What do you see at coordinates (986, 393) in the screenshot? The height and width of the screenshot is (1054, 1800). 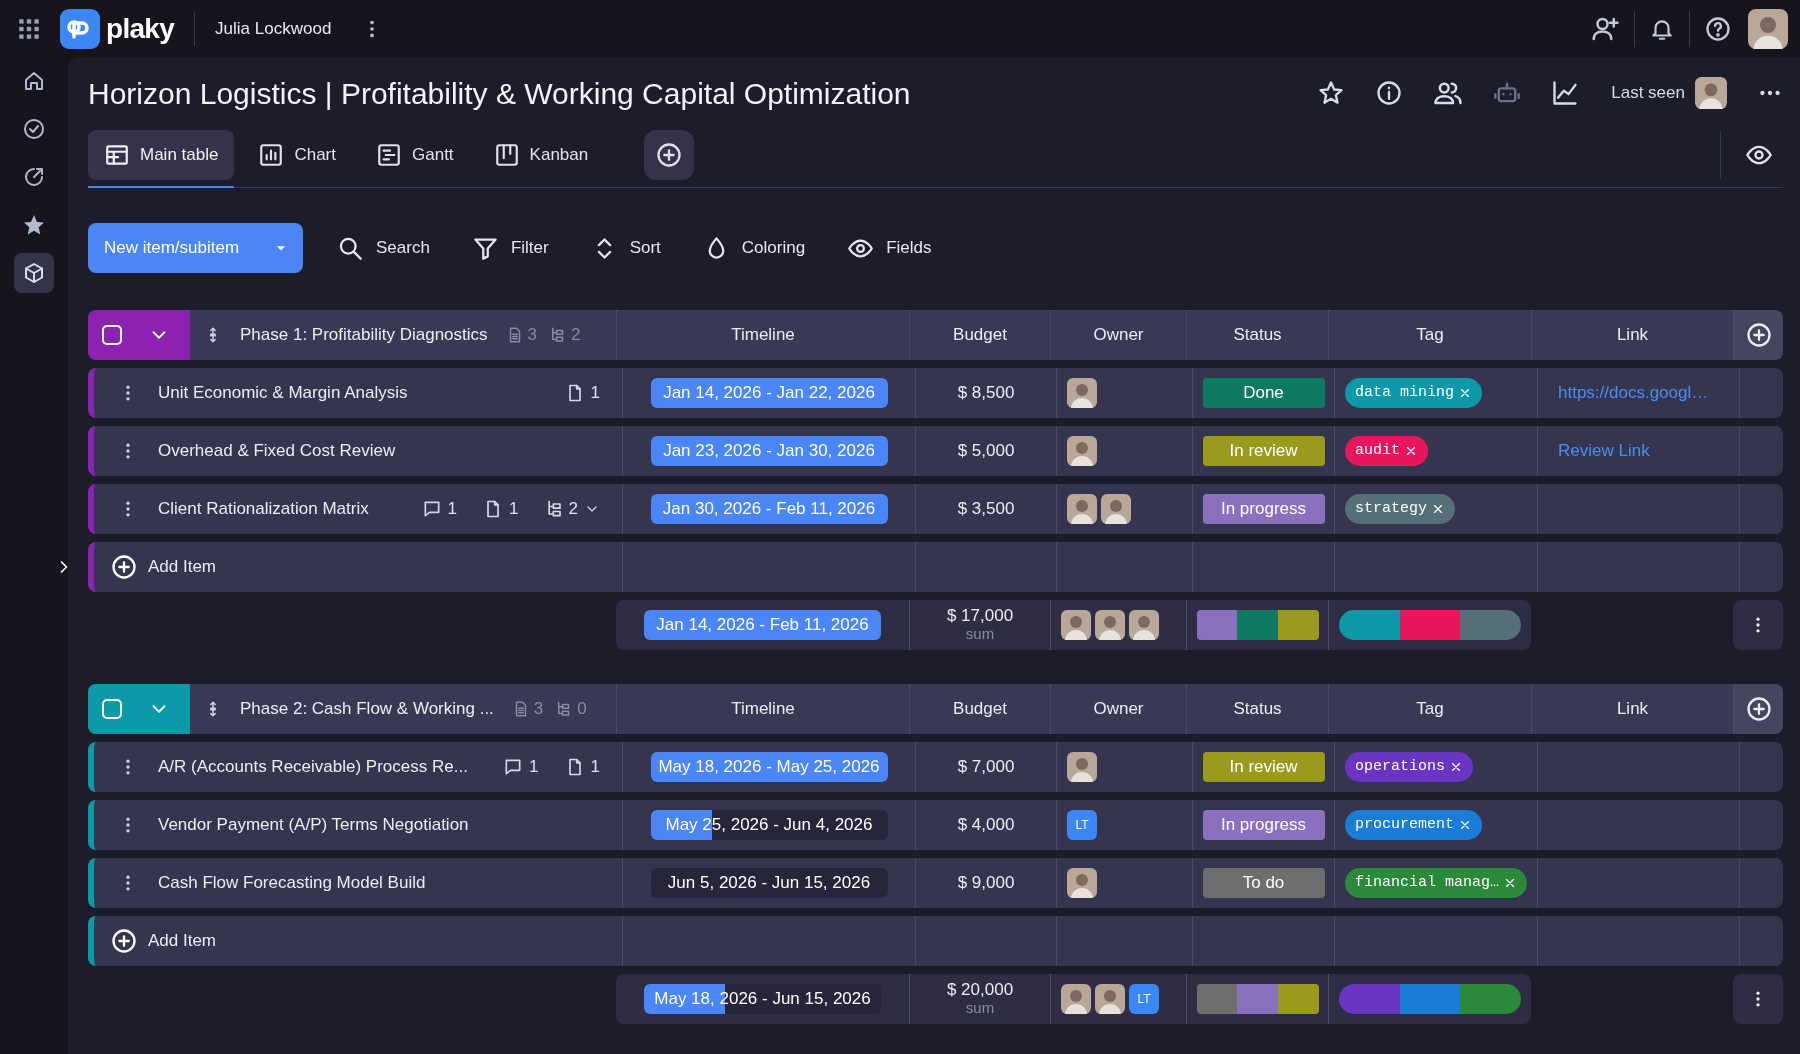 I see `budget-value: $ 8,500` at bounding box center [986, 393].